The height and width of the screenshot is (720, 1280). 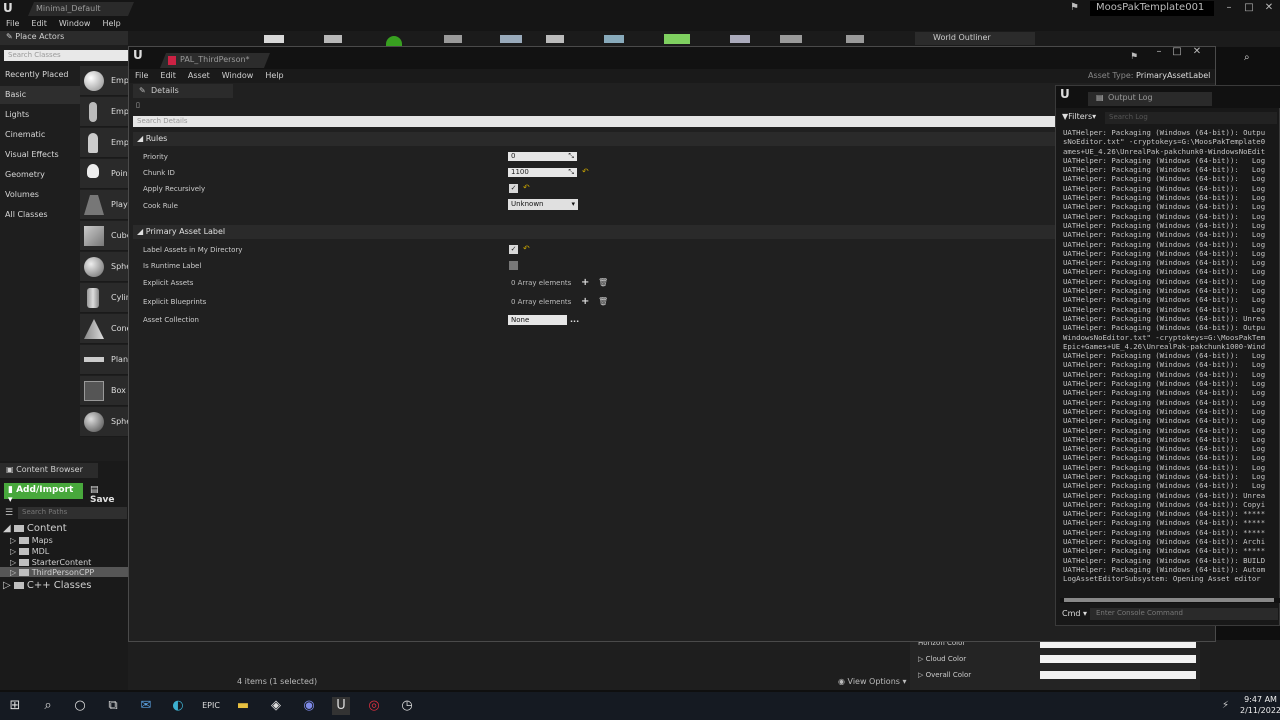 I want to click on clock-app-icon: ◷, so click(x=407, y=706).